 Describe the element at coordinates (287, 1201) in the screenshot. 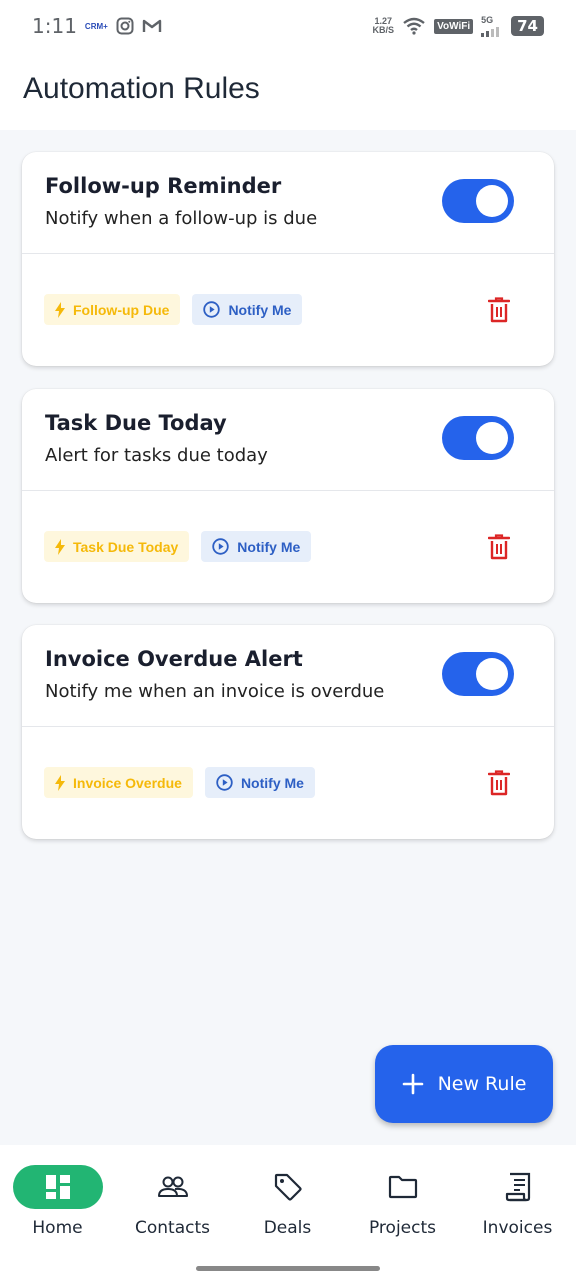

I see `nav-deals: Deals` at that location.